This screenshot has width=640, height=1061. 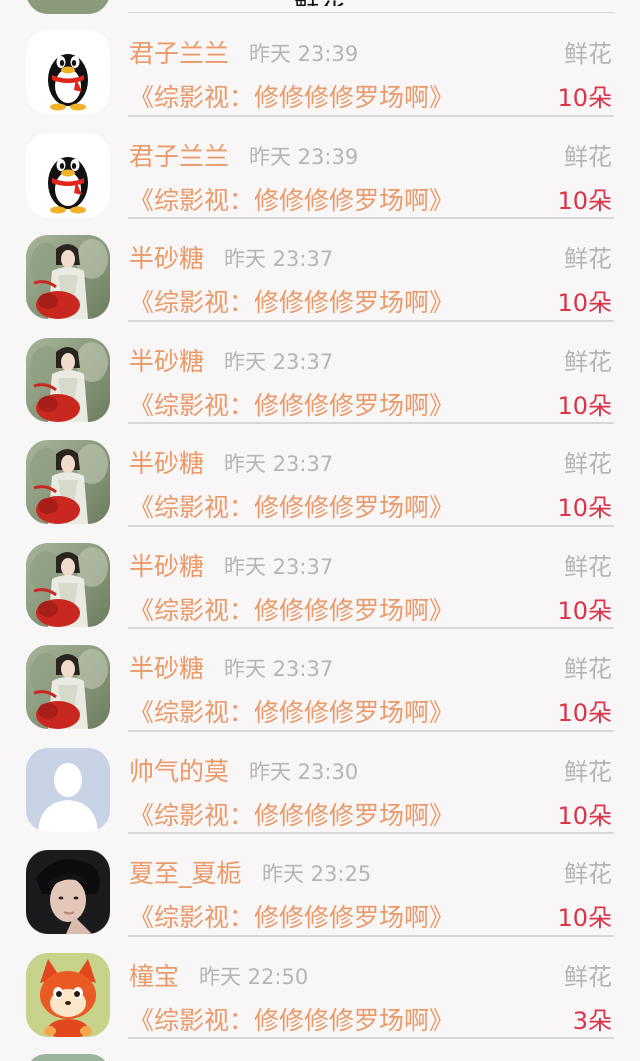 I want to click on user-name: 橦宝, so click(x=154, y=975).